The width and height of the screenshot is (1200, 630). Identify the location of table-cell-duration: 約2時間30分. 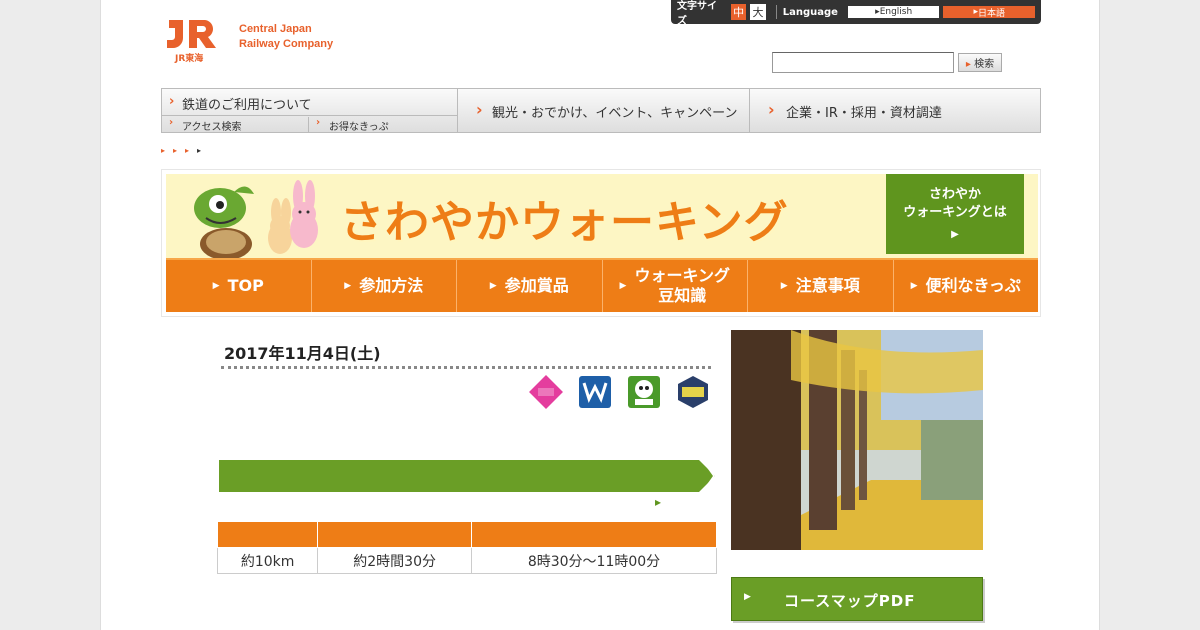
(395, 560).